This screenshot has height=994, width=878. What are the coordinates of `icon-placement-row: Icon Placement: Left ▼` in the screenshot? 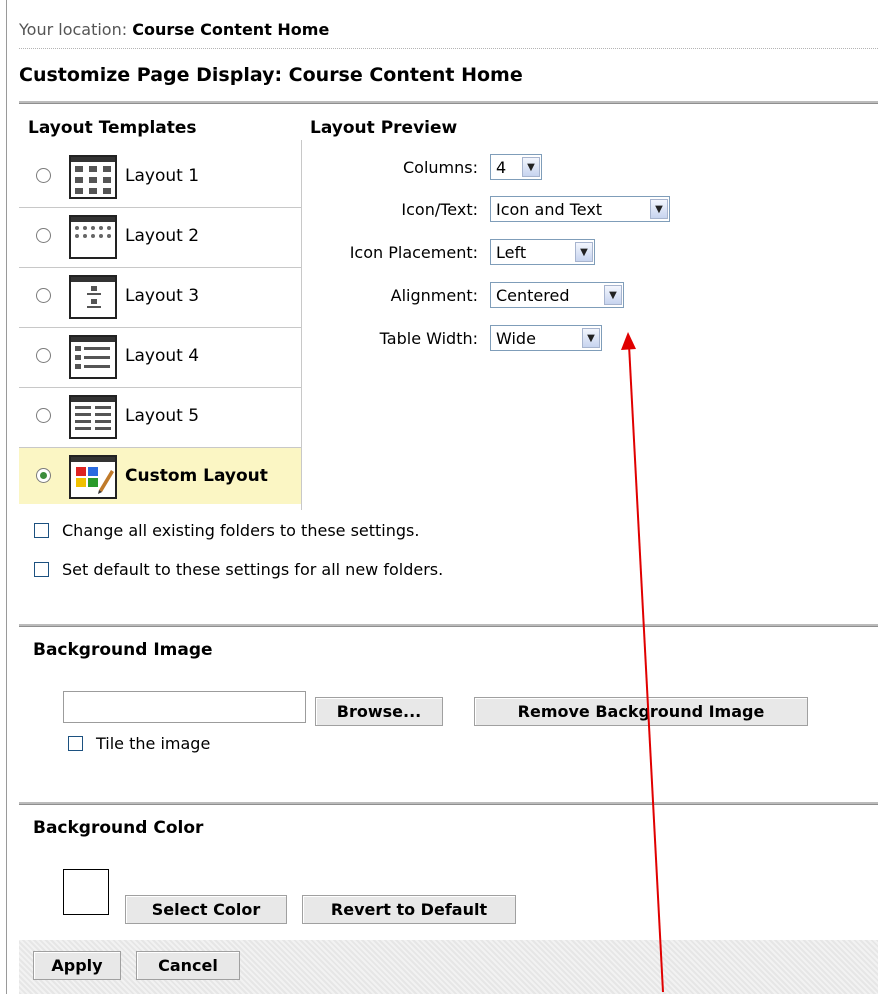 It's located at (450, 253).